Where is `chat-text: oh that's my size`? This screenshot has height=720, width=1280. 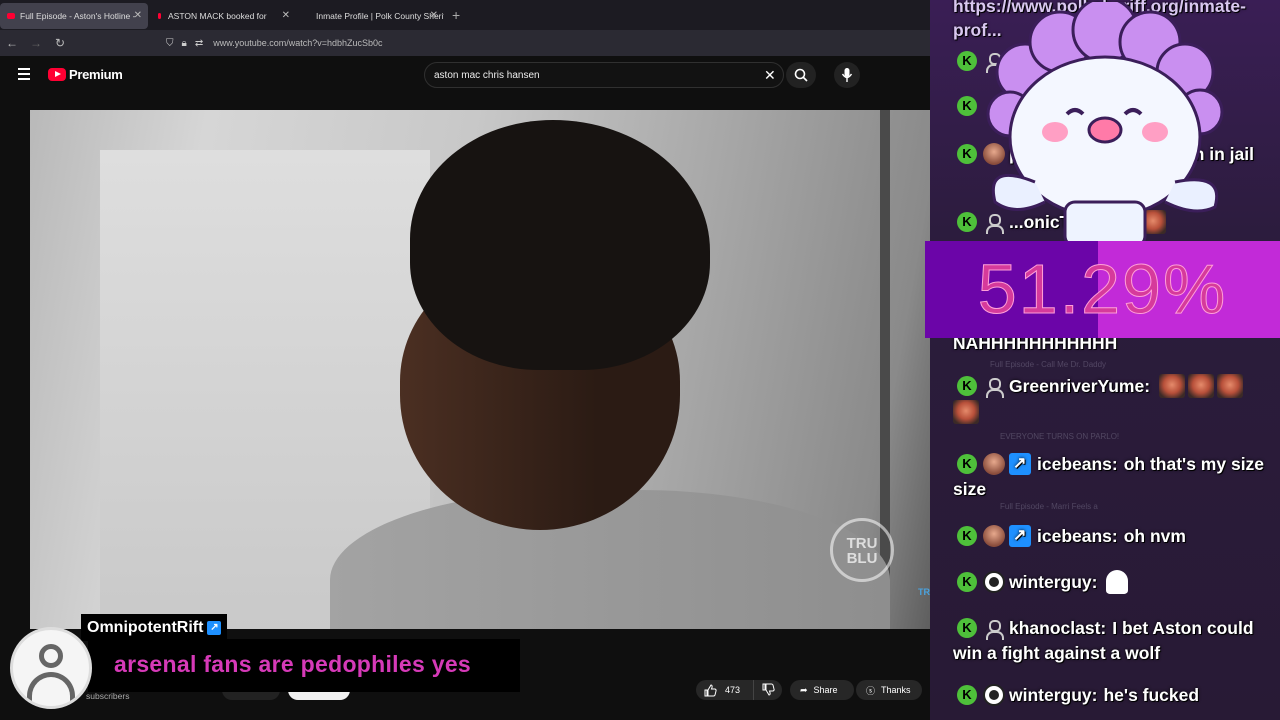 chat-text: oh that's my size is located at coordinates (1194, 464).